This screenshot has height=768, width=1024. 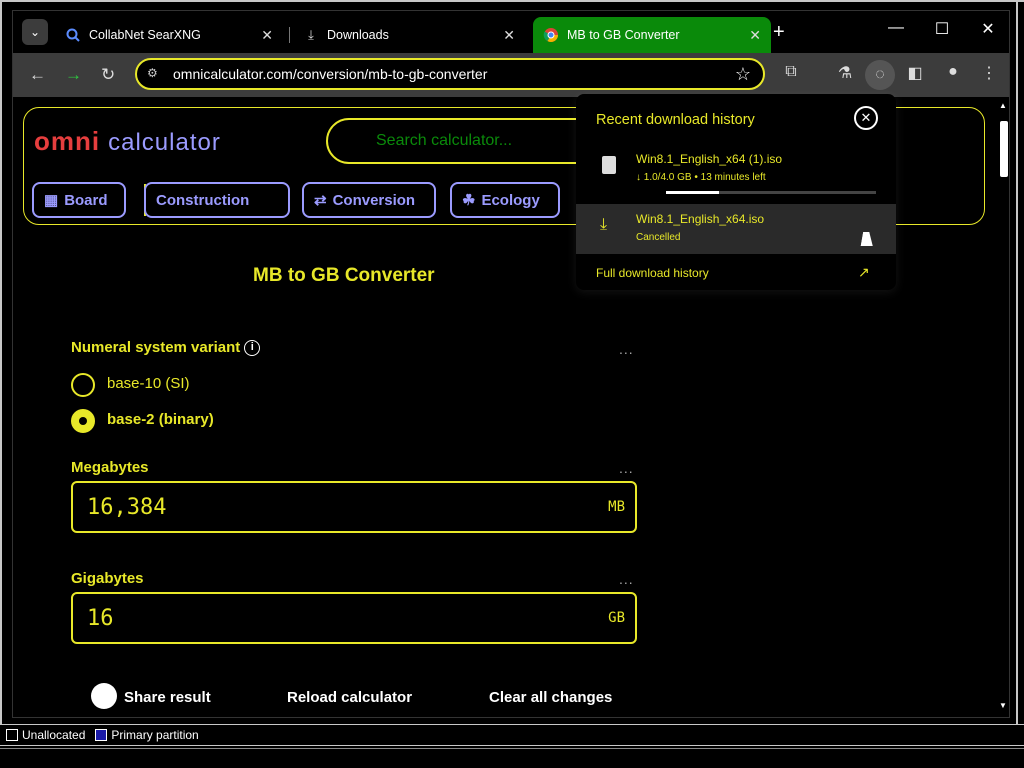 What do you see at coordinates (510, 200) in the screenshot?
I see `category-label: Ecology` at bounding box center [510, 200].